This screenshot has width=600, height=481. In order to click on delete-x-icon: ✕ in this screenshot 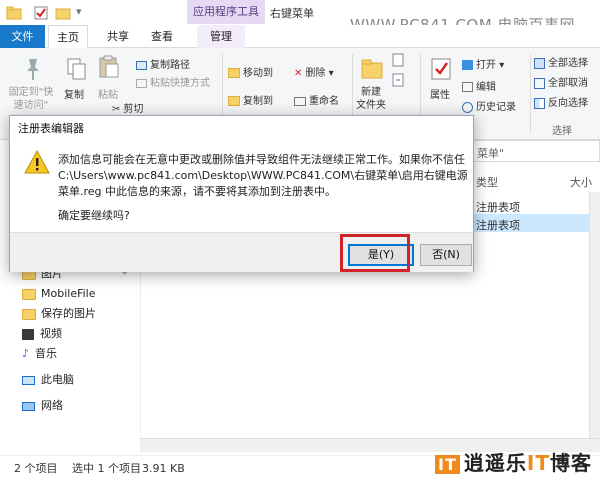, I will do `click(298, 73)`.